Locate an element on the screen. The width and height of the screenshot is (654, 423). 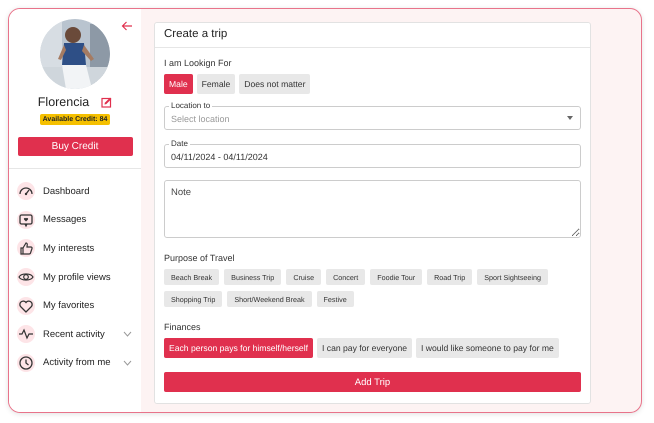
menu-item: My favorites is located at coordinates (92, 306).